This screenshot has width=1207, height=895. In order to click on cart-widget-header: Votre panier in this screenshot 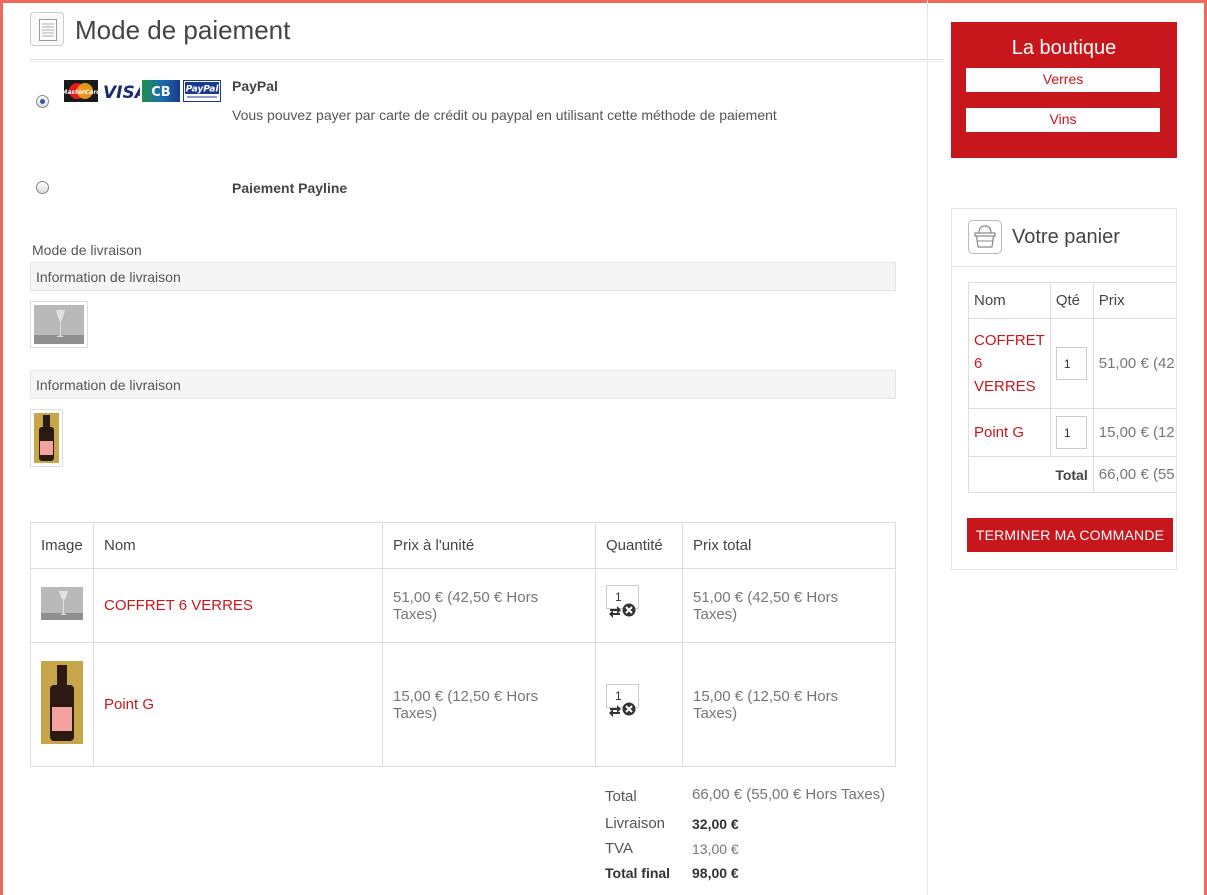, I will do `click(1064, 238)`.